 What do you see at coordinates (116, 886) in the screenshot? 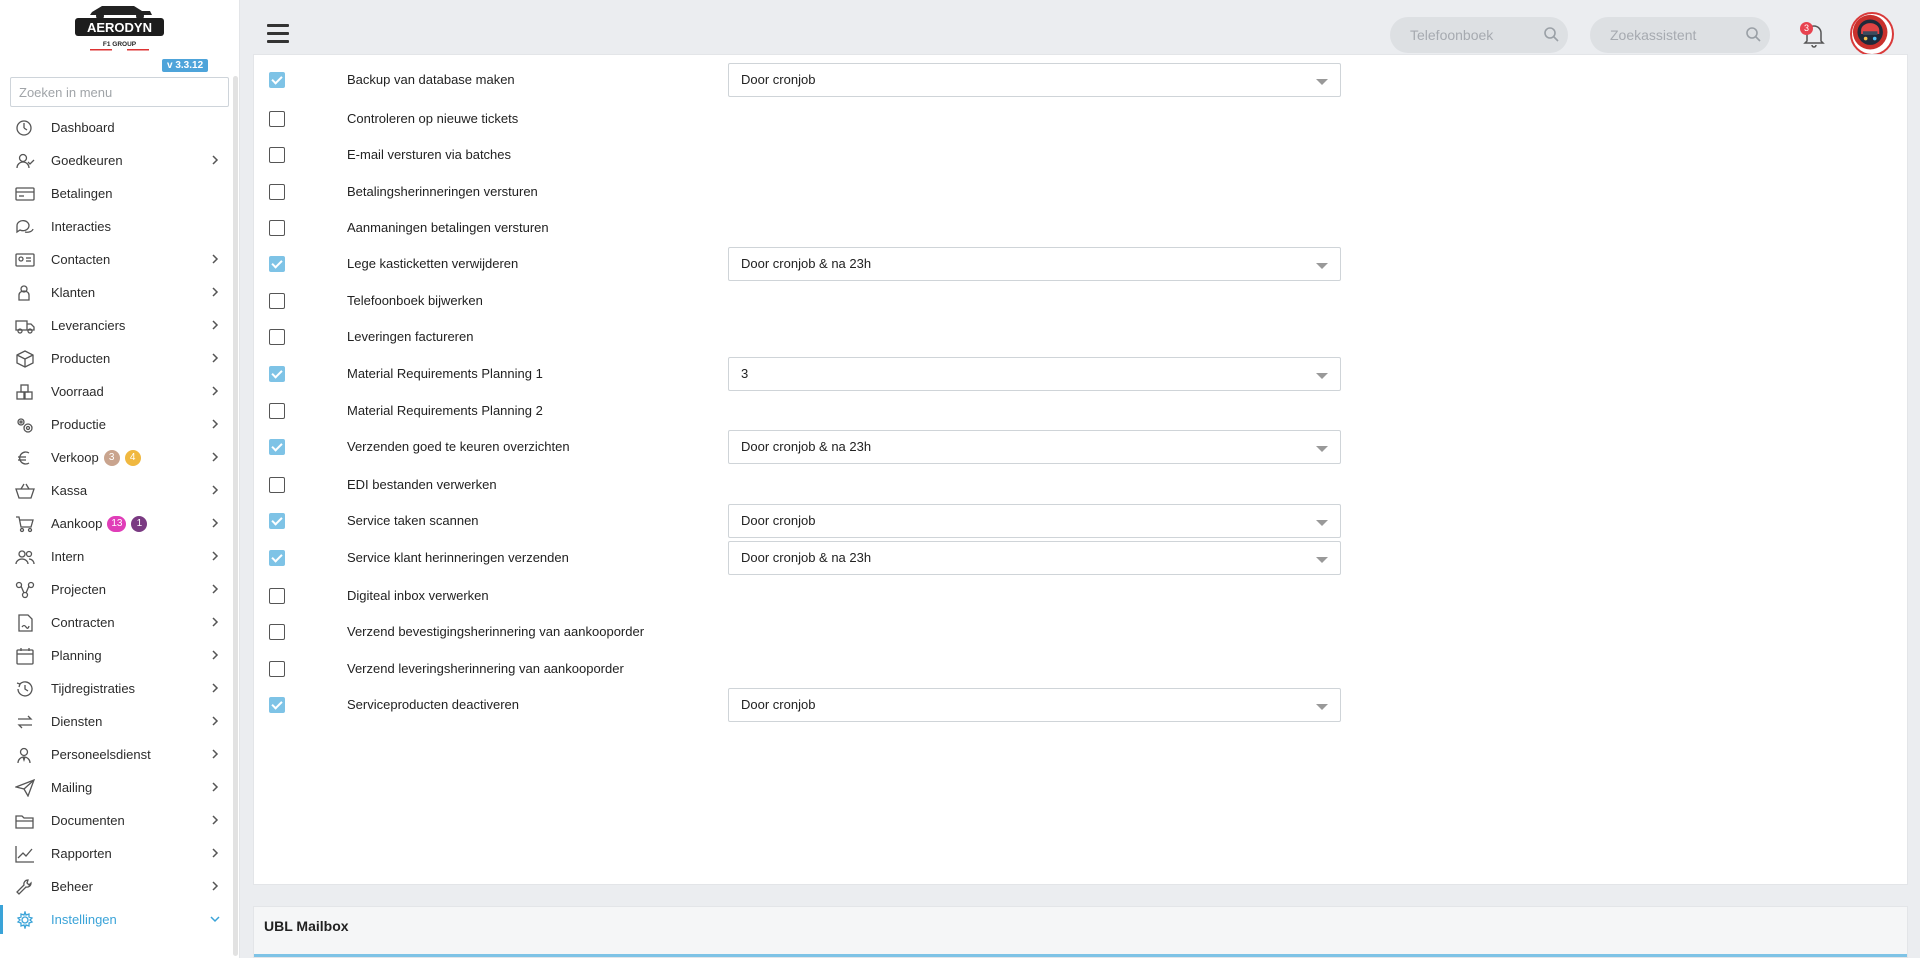
I see `sidebar-item-beheer: Beheer` at bounding box center [116, 886].